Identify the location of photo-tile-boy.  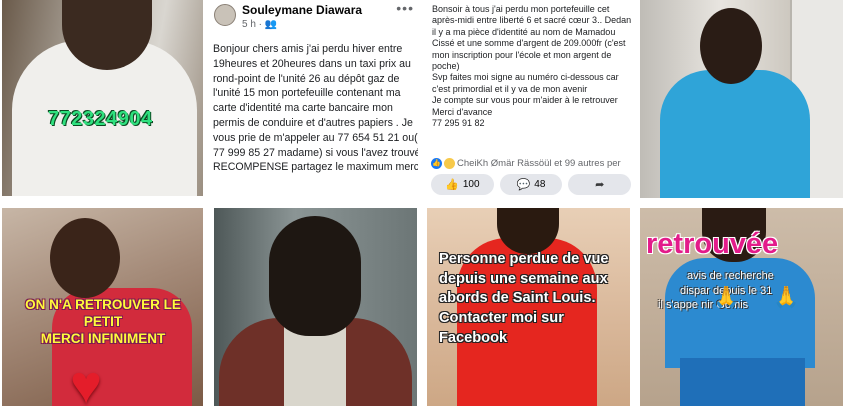
(741, 99).